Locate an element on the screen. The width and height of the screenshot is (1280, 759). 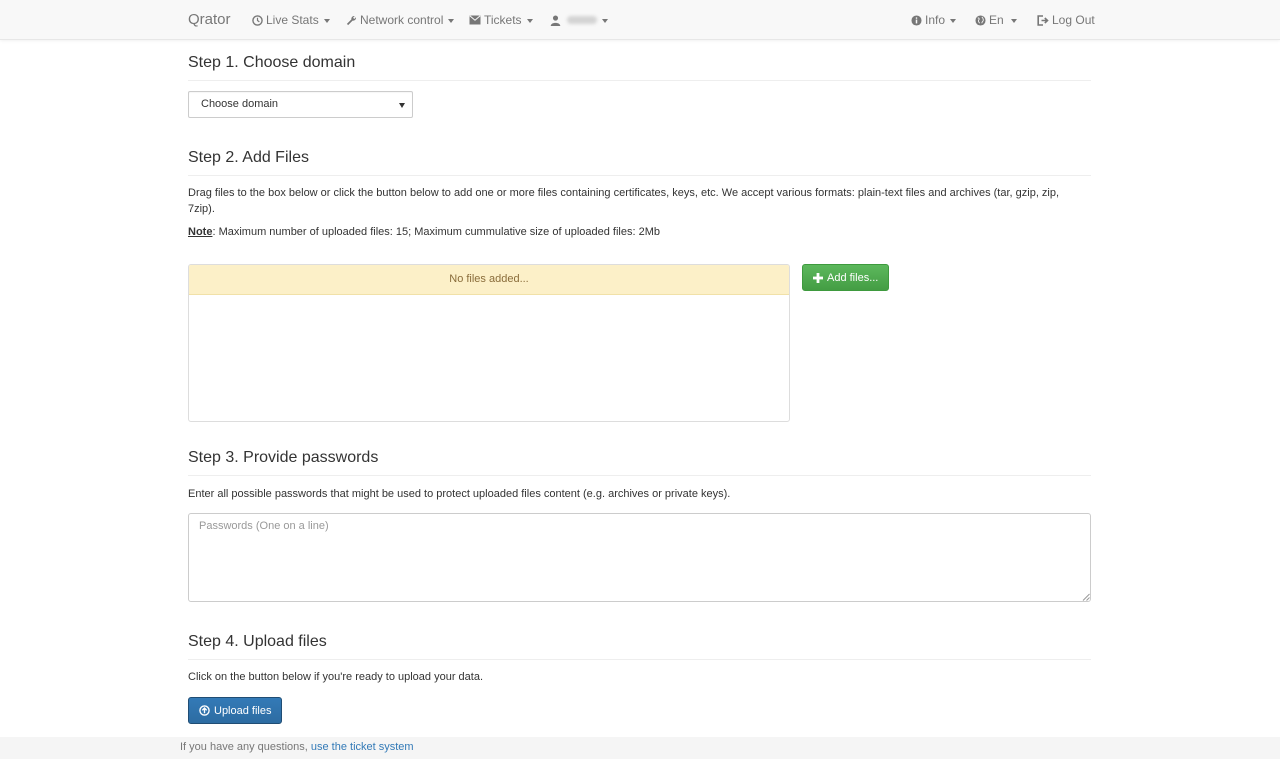
footer-question-text: If you have any questions, is located at coordinates (245, 747).